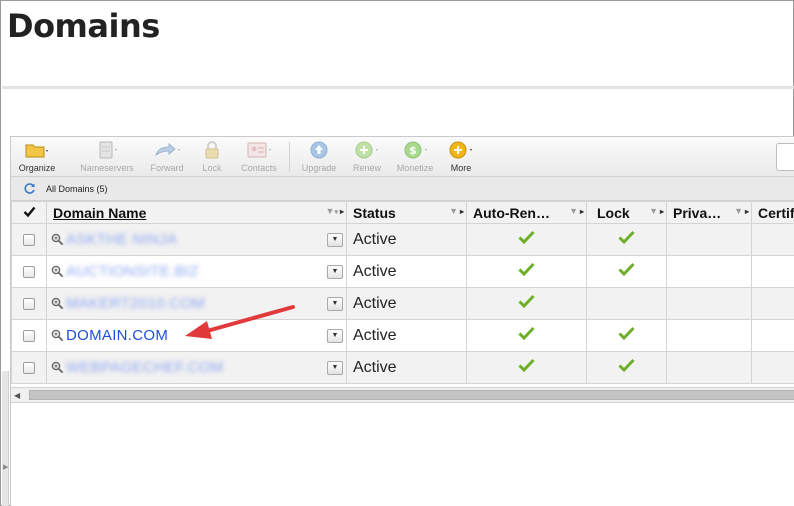  Describe the element at coordinates (117, 335) in the screenshot. I see `domain-link: DOMAIN.COM` at that location.